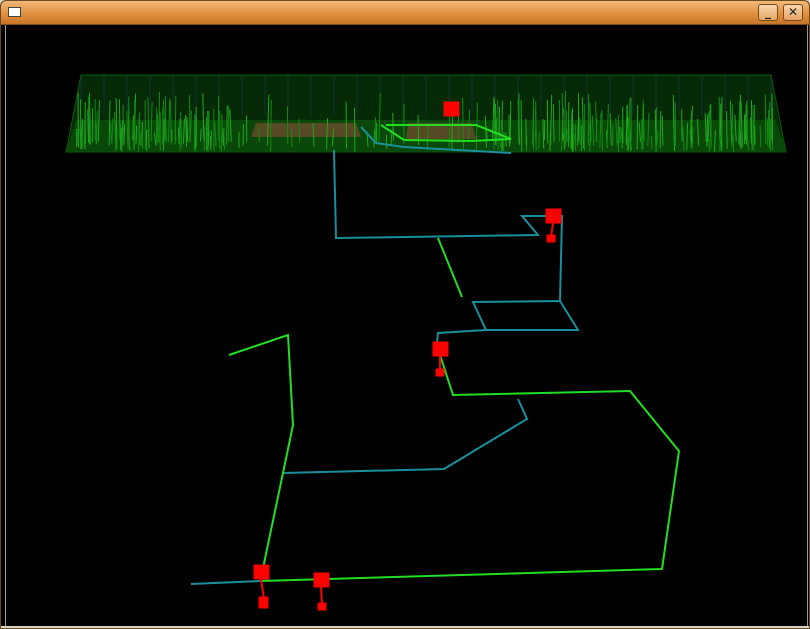  Describe the element at coordinates (405, 13) in the screenshot. I see `title-bar: _ ✕` at that location.